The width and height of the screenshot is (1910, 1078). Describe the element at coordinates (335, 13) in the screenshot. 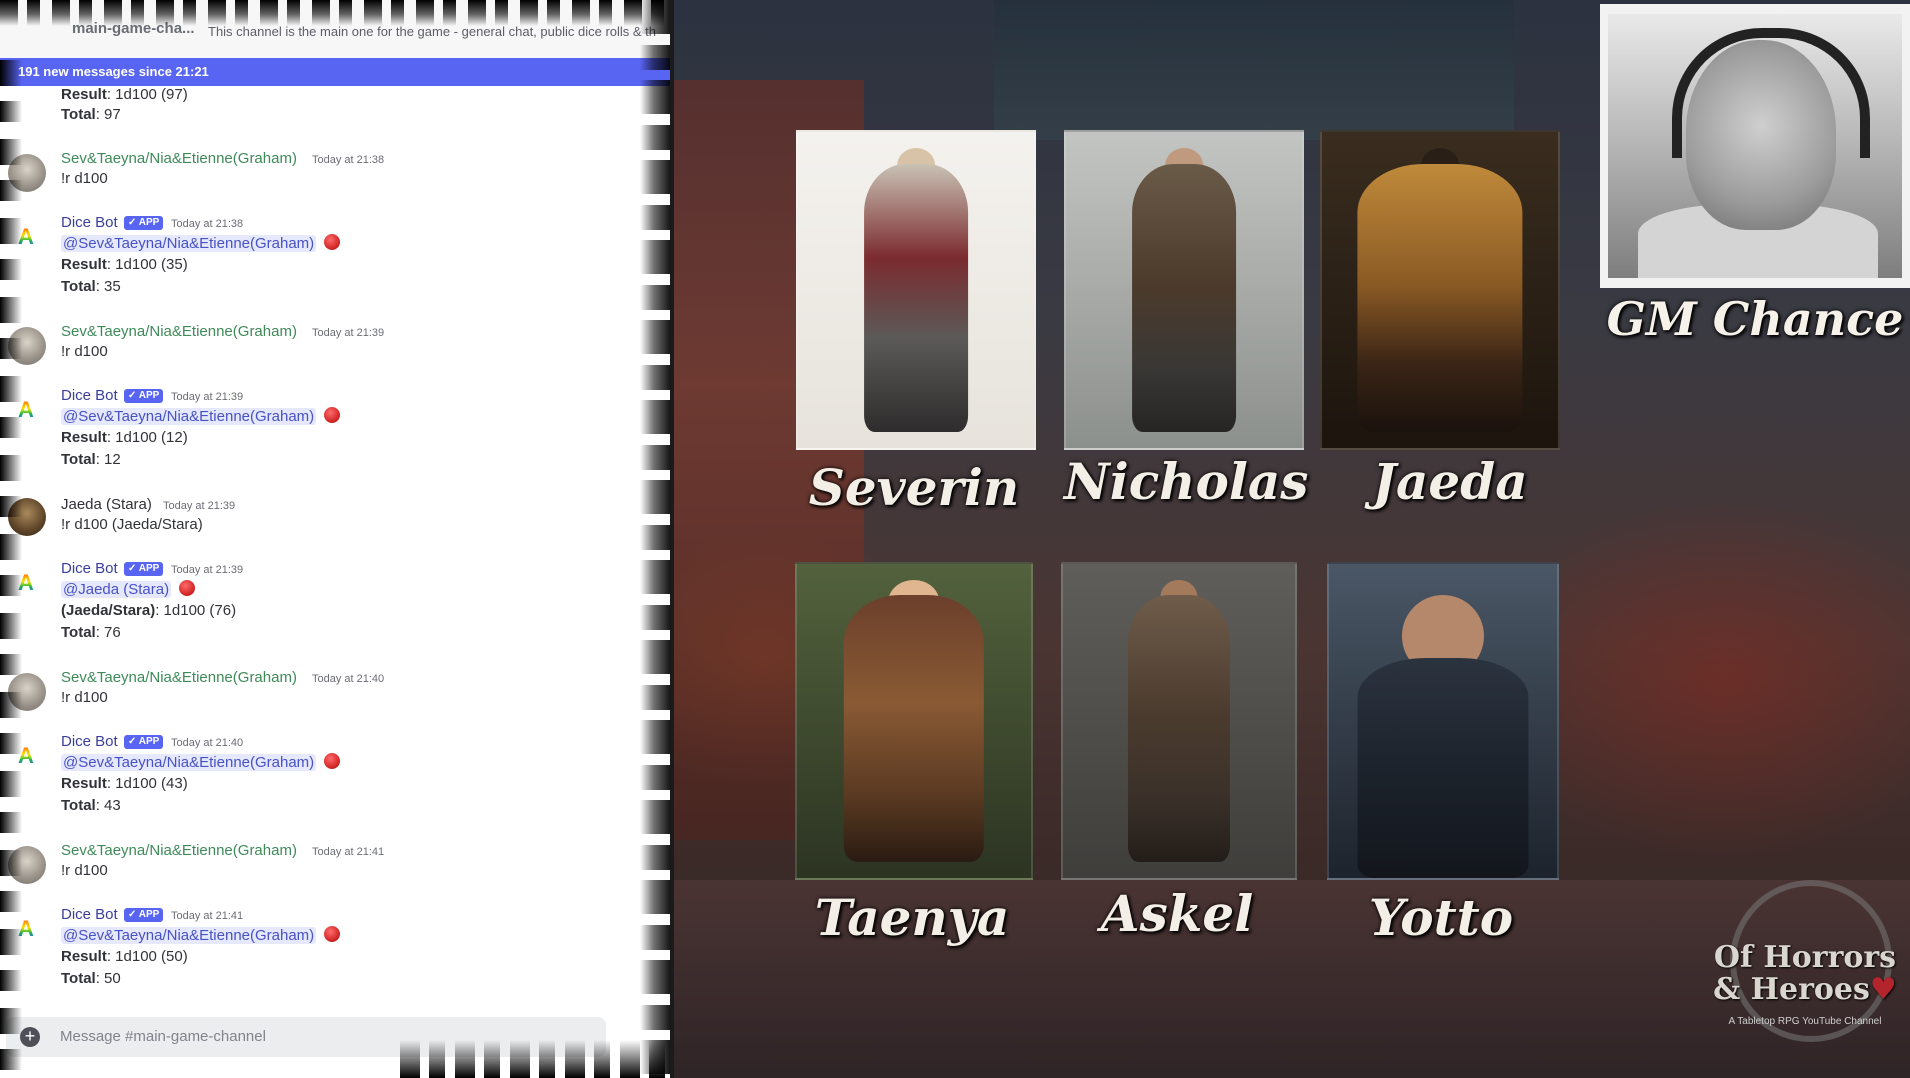

I see `grunge-border-top` at that location.